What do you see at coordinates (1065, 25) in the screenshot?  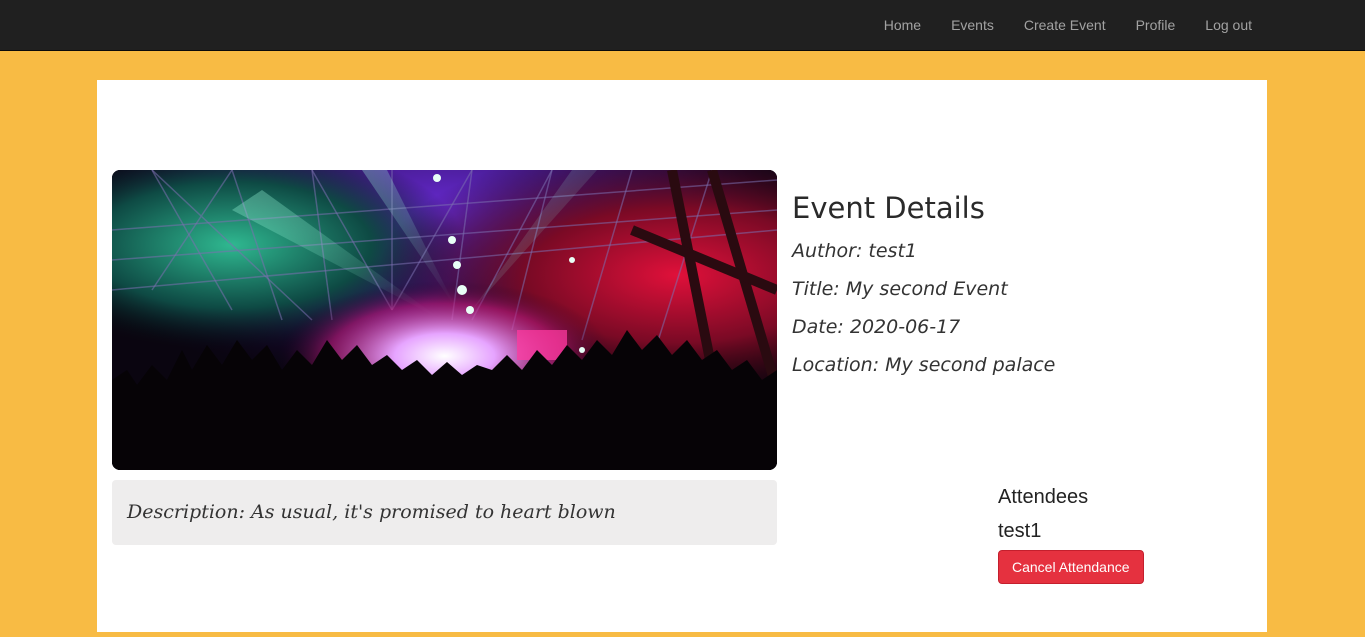 I see `nav-create-event-link: Create Event` at bounding box center [1065, 25].